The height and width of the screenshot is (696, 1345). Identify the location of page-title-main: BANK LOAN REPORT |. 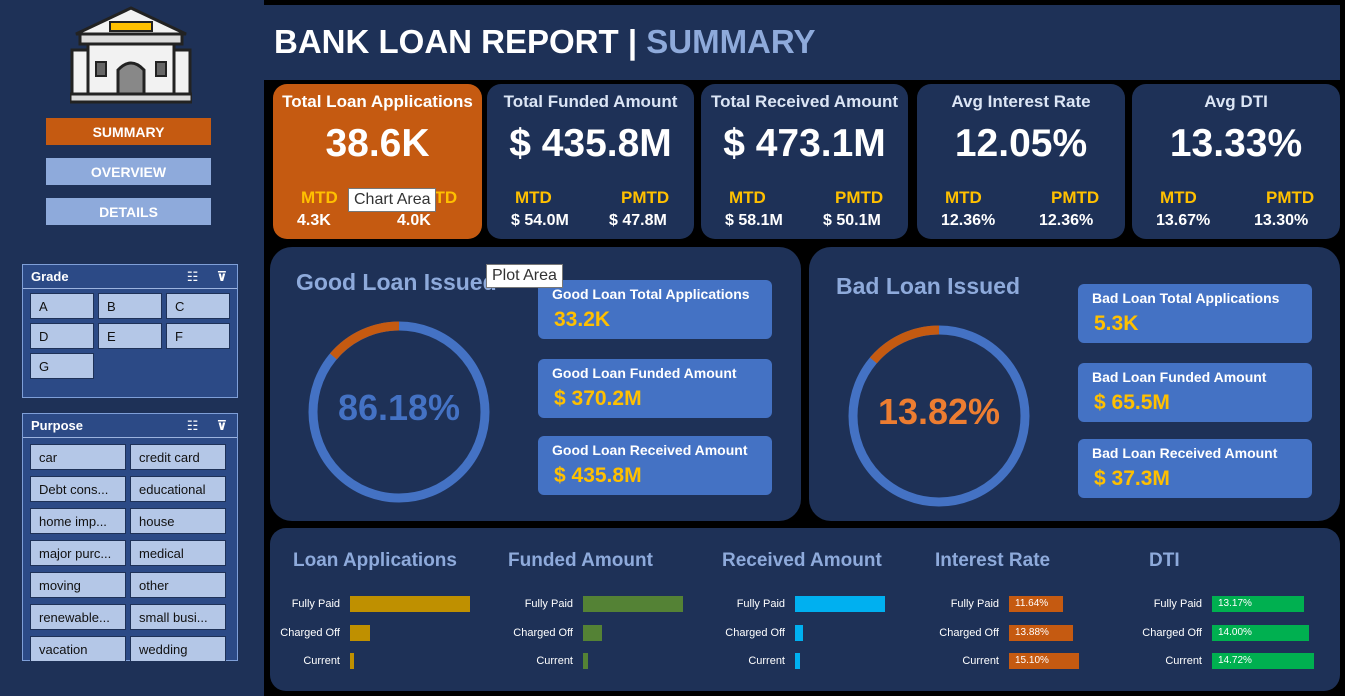
(460, 41).